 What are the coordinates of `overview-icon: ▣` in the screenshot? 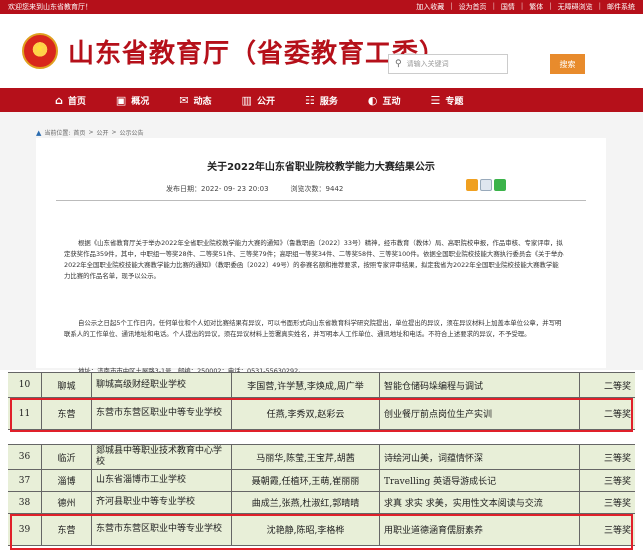 It's located at (121, 100).